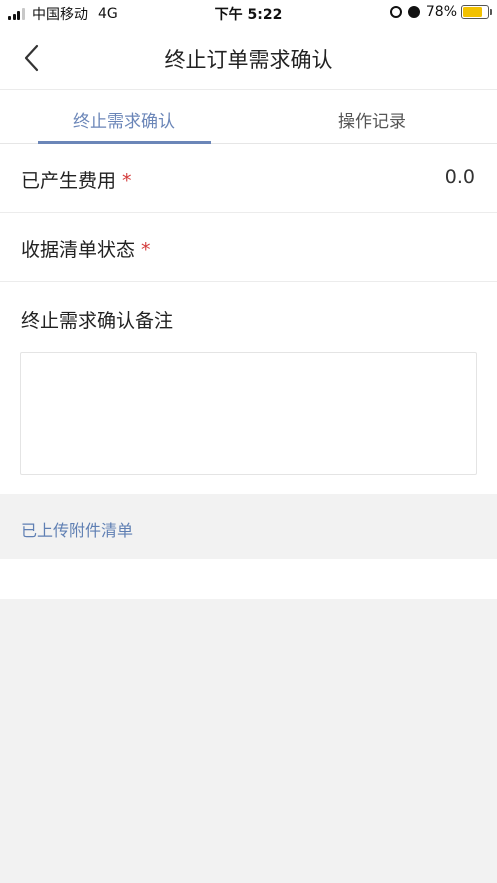 This screenshot has width=497, height=883. I want to click on tab-bar: 终止需求确认 操作记录, so click(248, 117).